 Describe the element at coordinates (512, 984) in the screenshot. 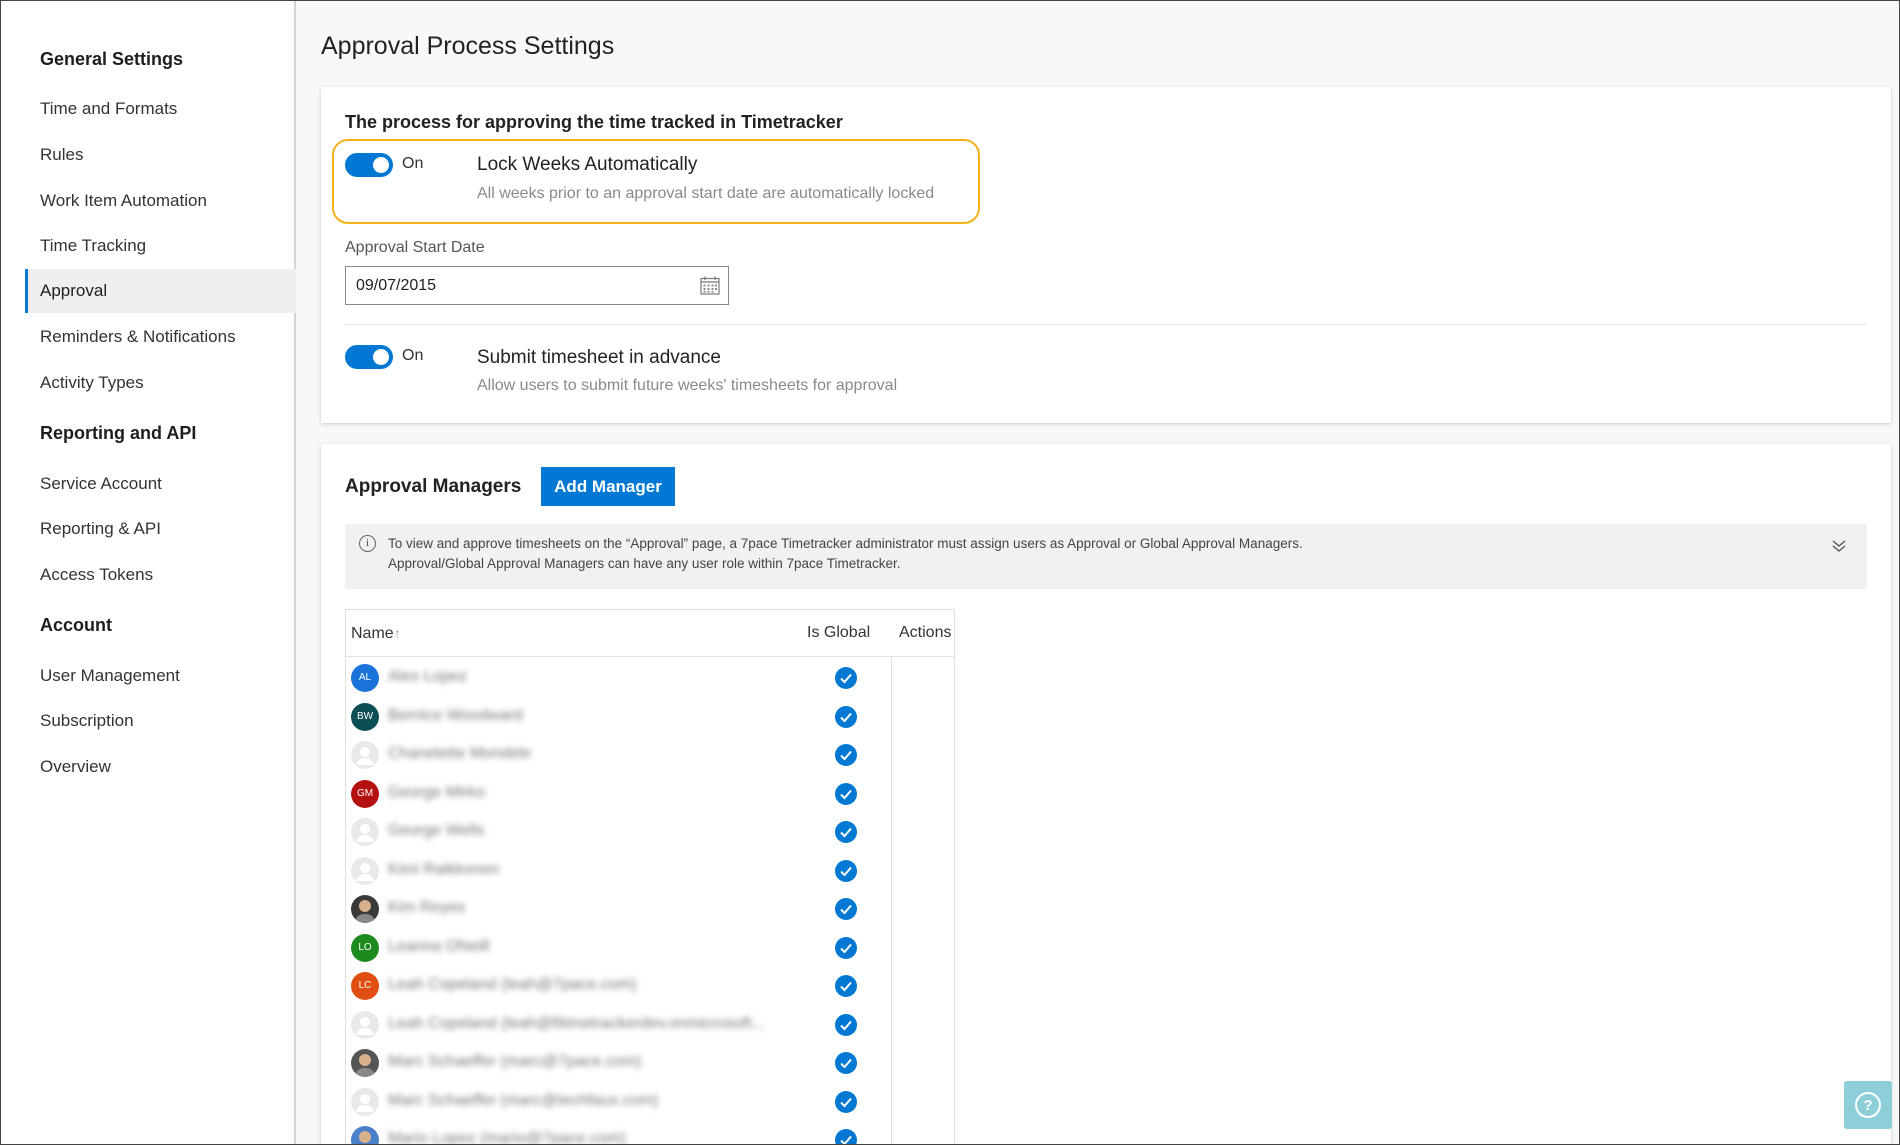

I see `manager-name: Leah Copeland (leah@7pace.com)` at that location.